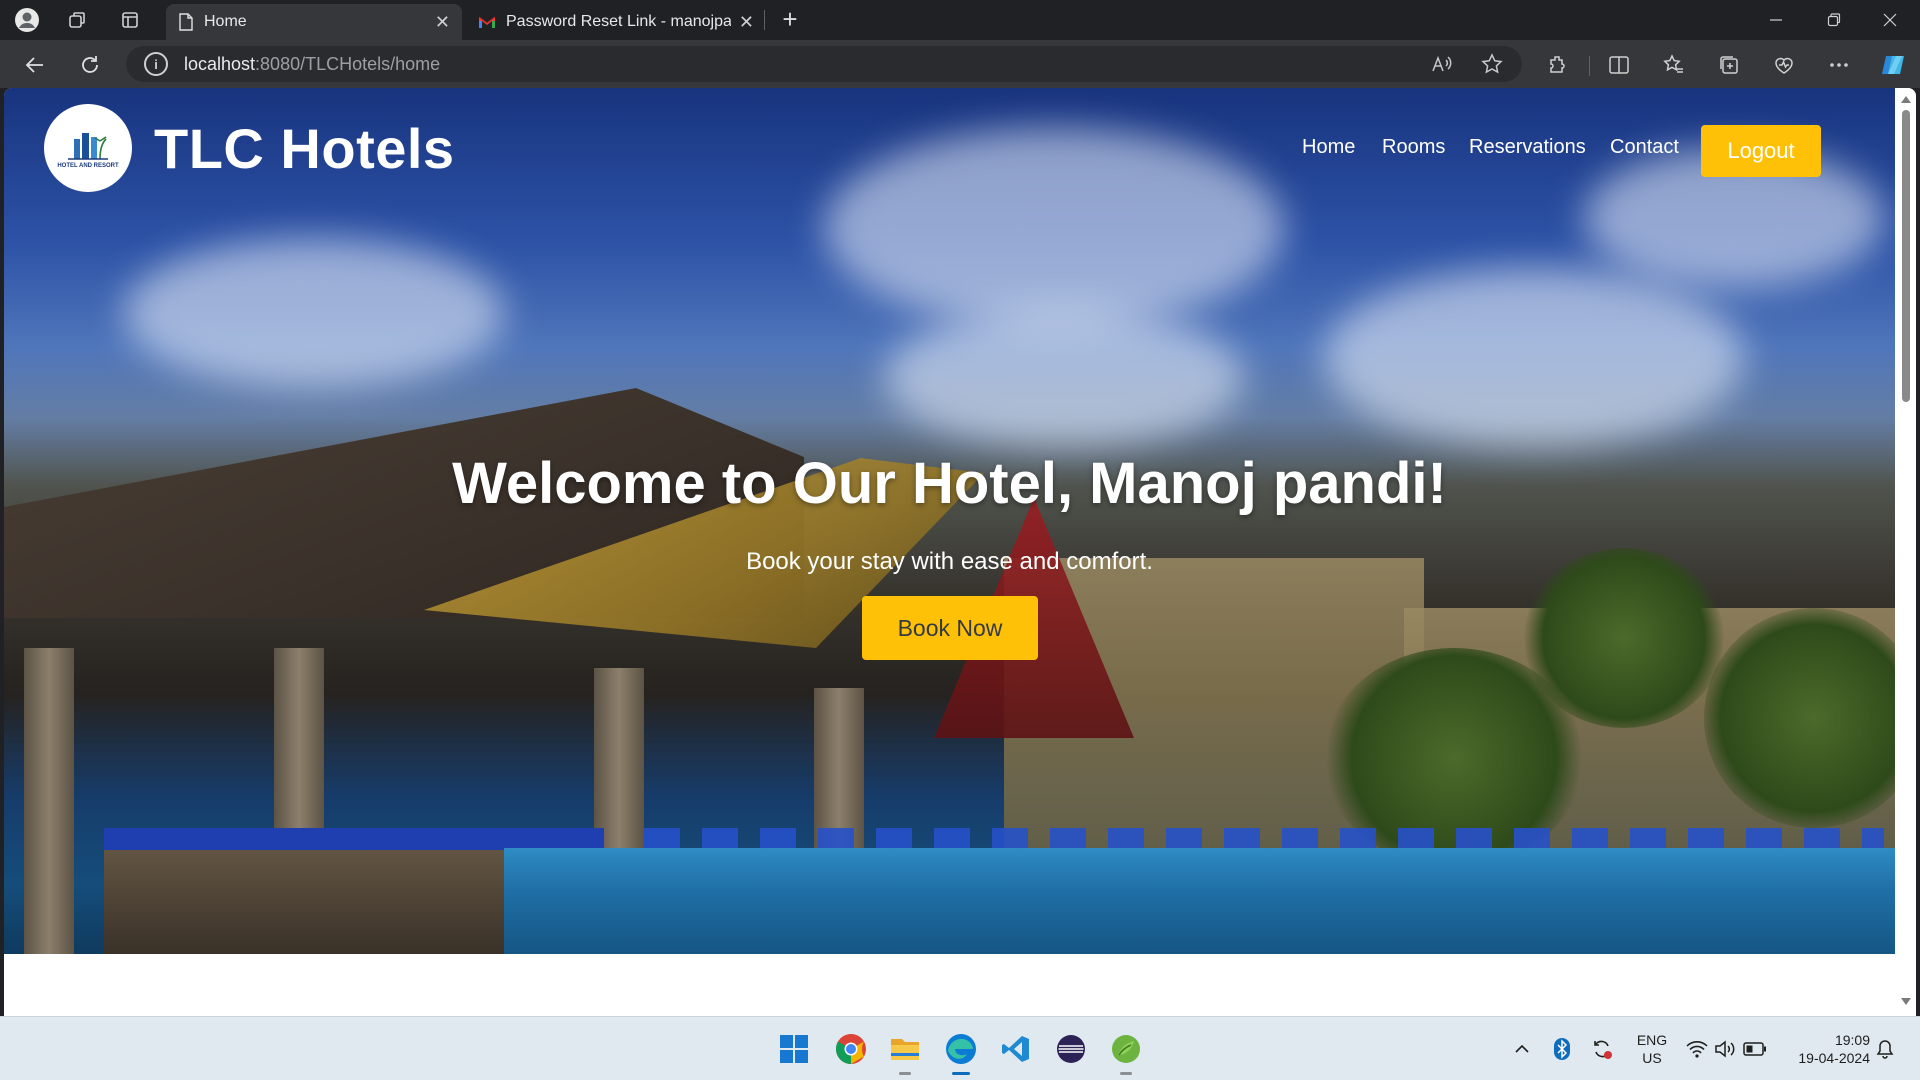  What do you see at coordinates (225, 21) in the screenshot?
I see `tab-title: Home` at bounding box center [225, 21].